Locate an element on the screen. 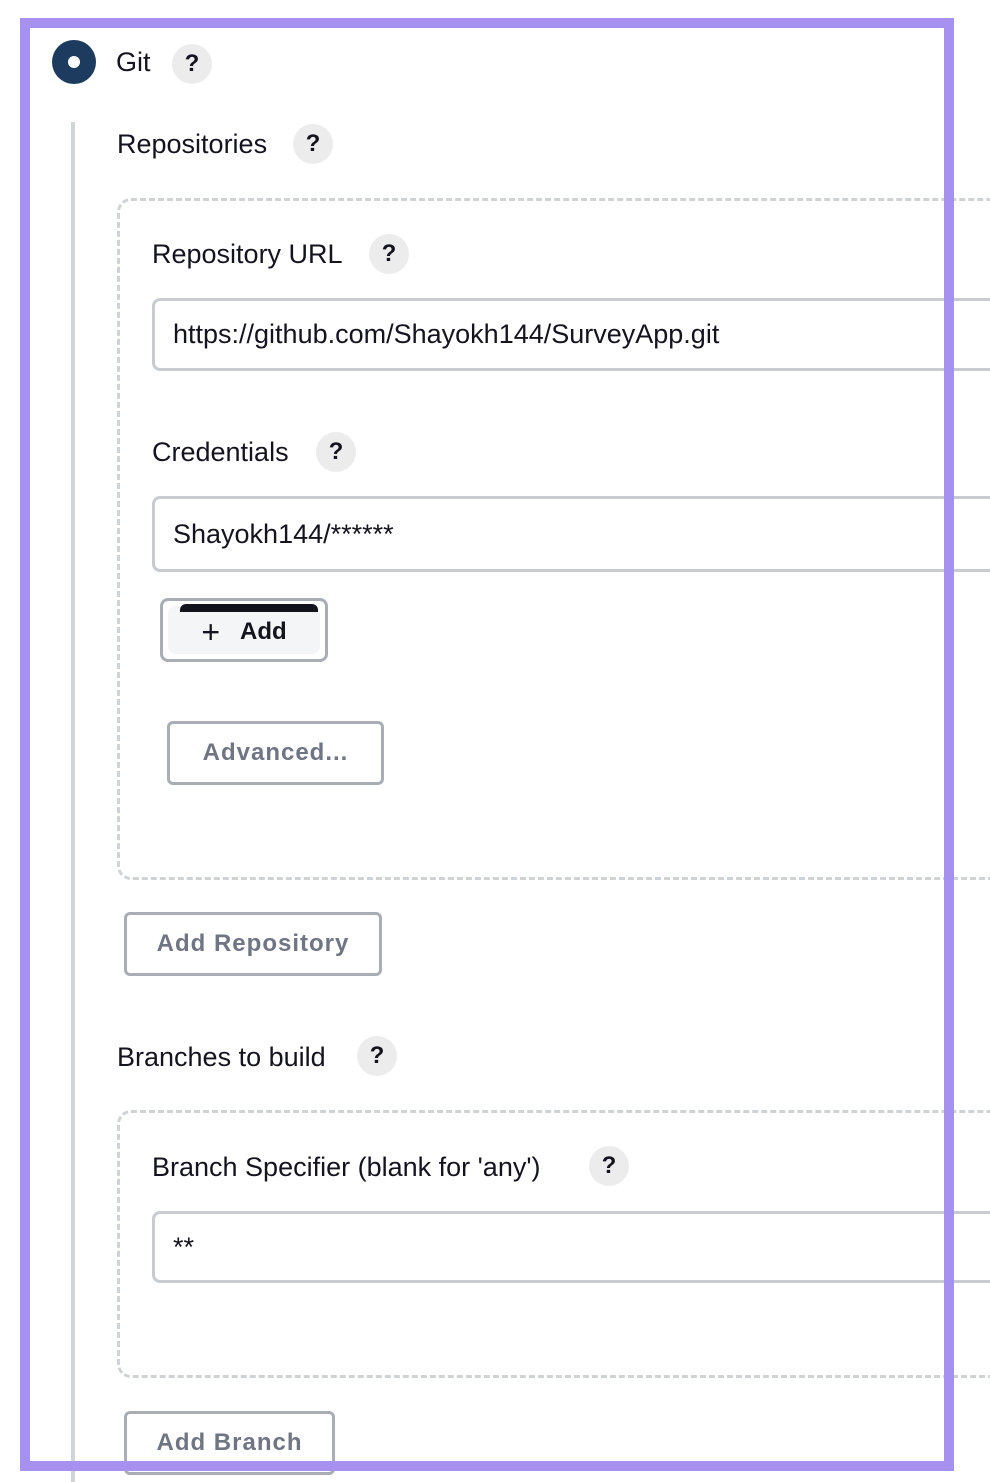 This screenshot has width=990, height=1482. branches-to-build-label: Branches to build is located at coordinates (221, 1057).